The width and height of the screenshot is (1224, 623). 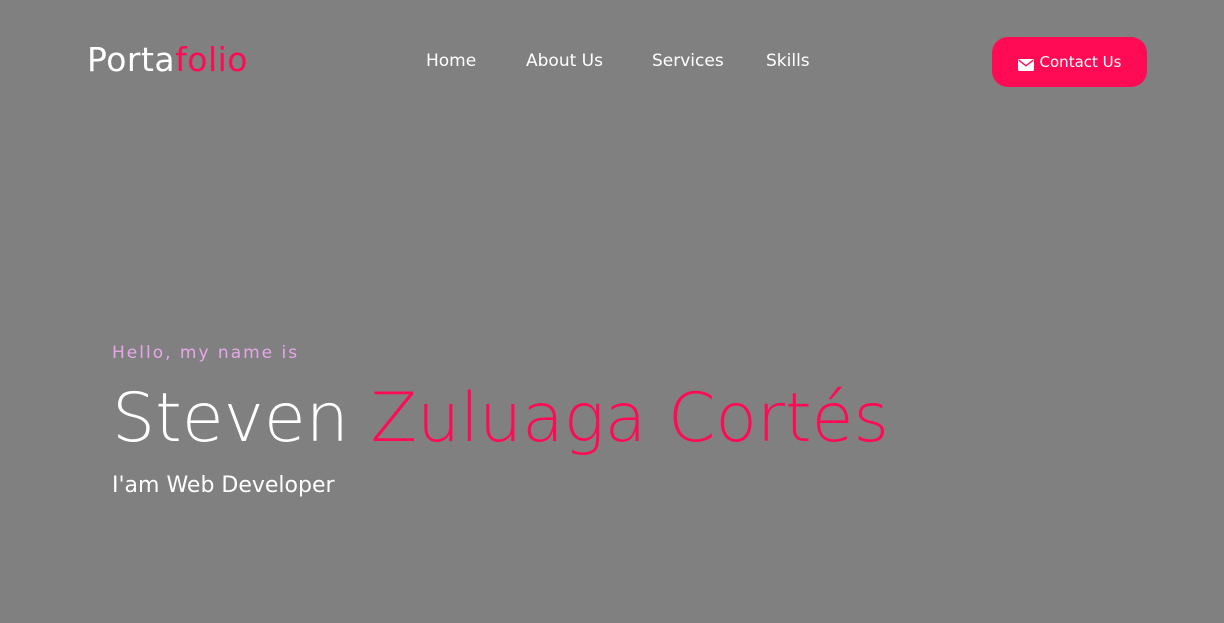 What do you see at coordinates (688, 61) in the screenshot?
I see `nav-link-services: Services` at bounding box center [688, 61].